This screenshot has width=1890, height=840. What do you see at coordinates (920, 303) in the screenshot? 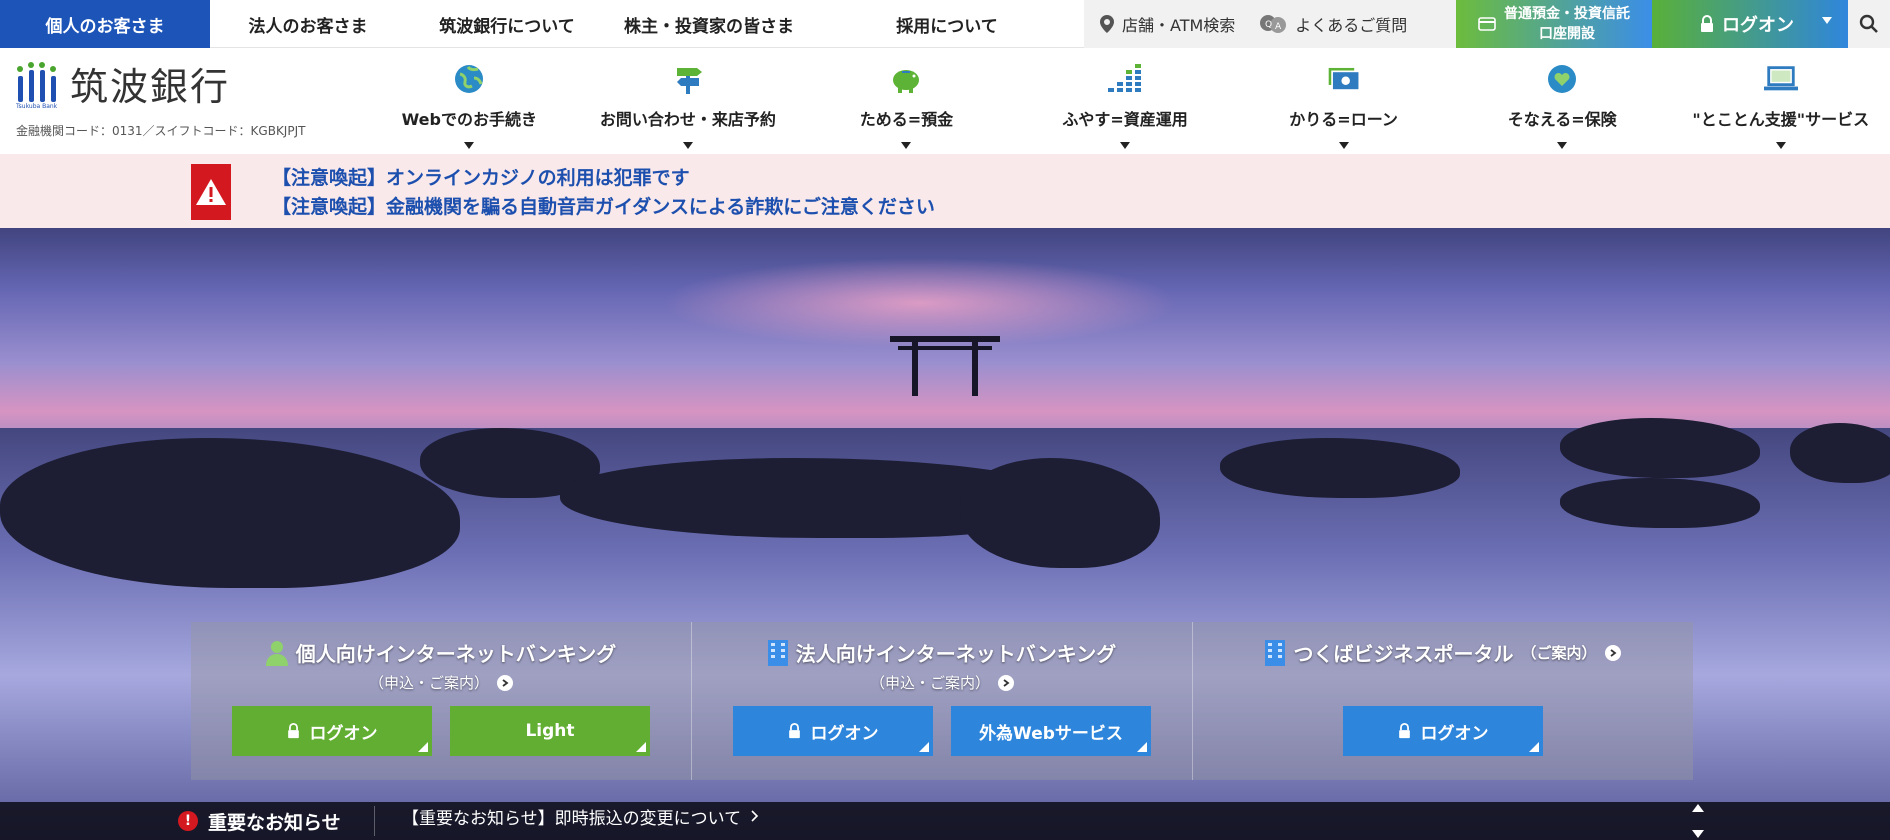
I see `hero-sunset-glow` at bounding box center [920, 303].